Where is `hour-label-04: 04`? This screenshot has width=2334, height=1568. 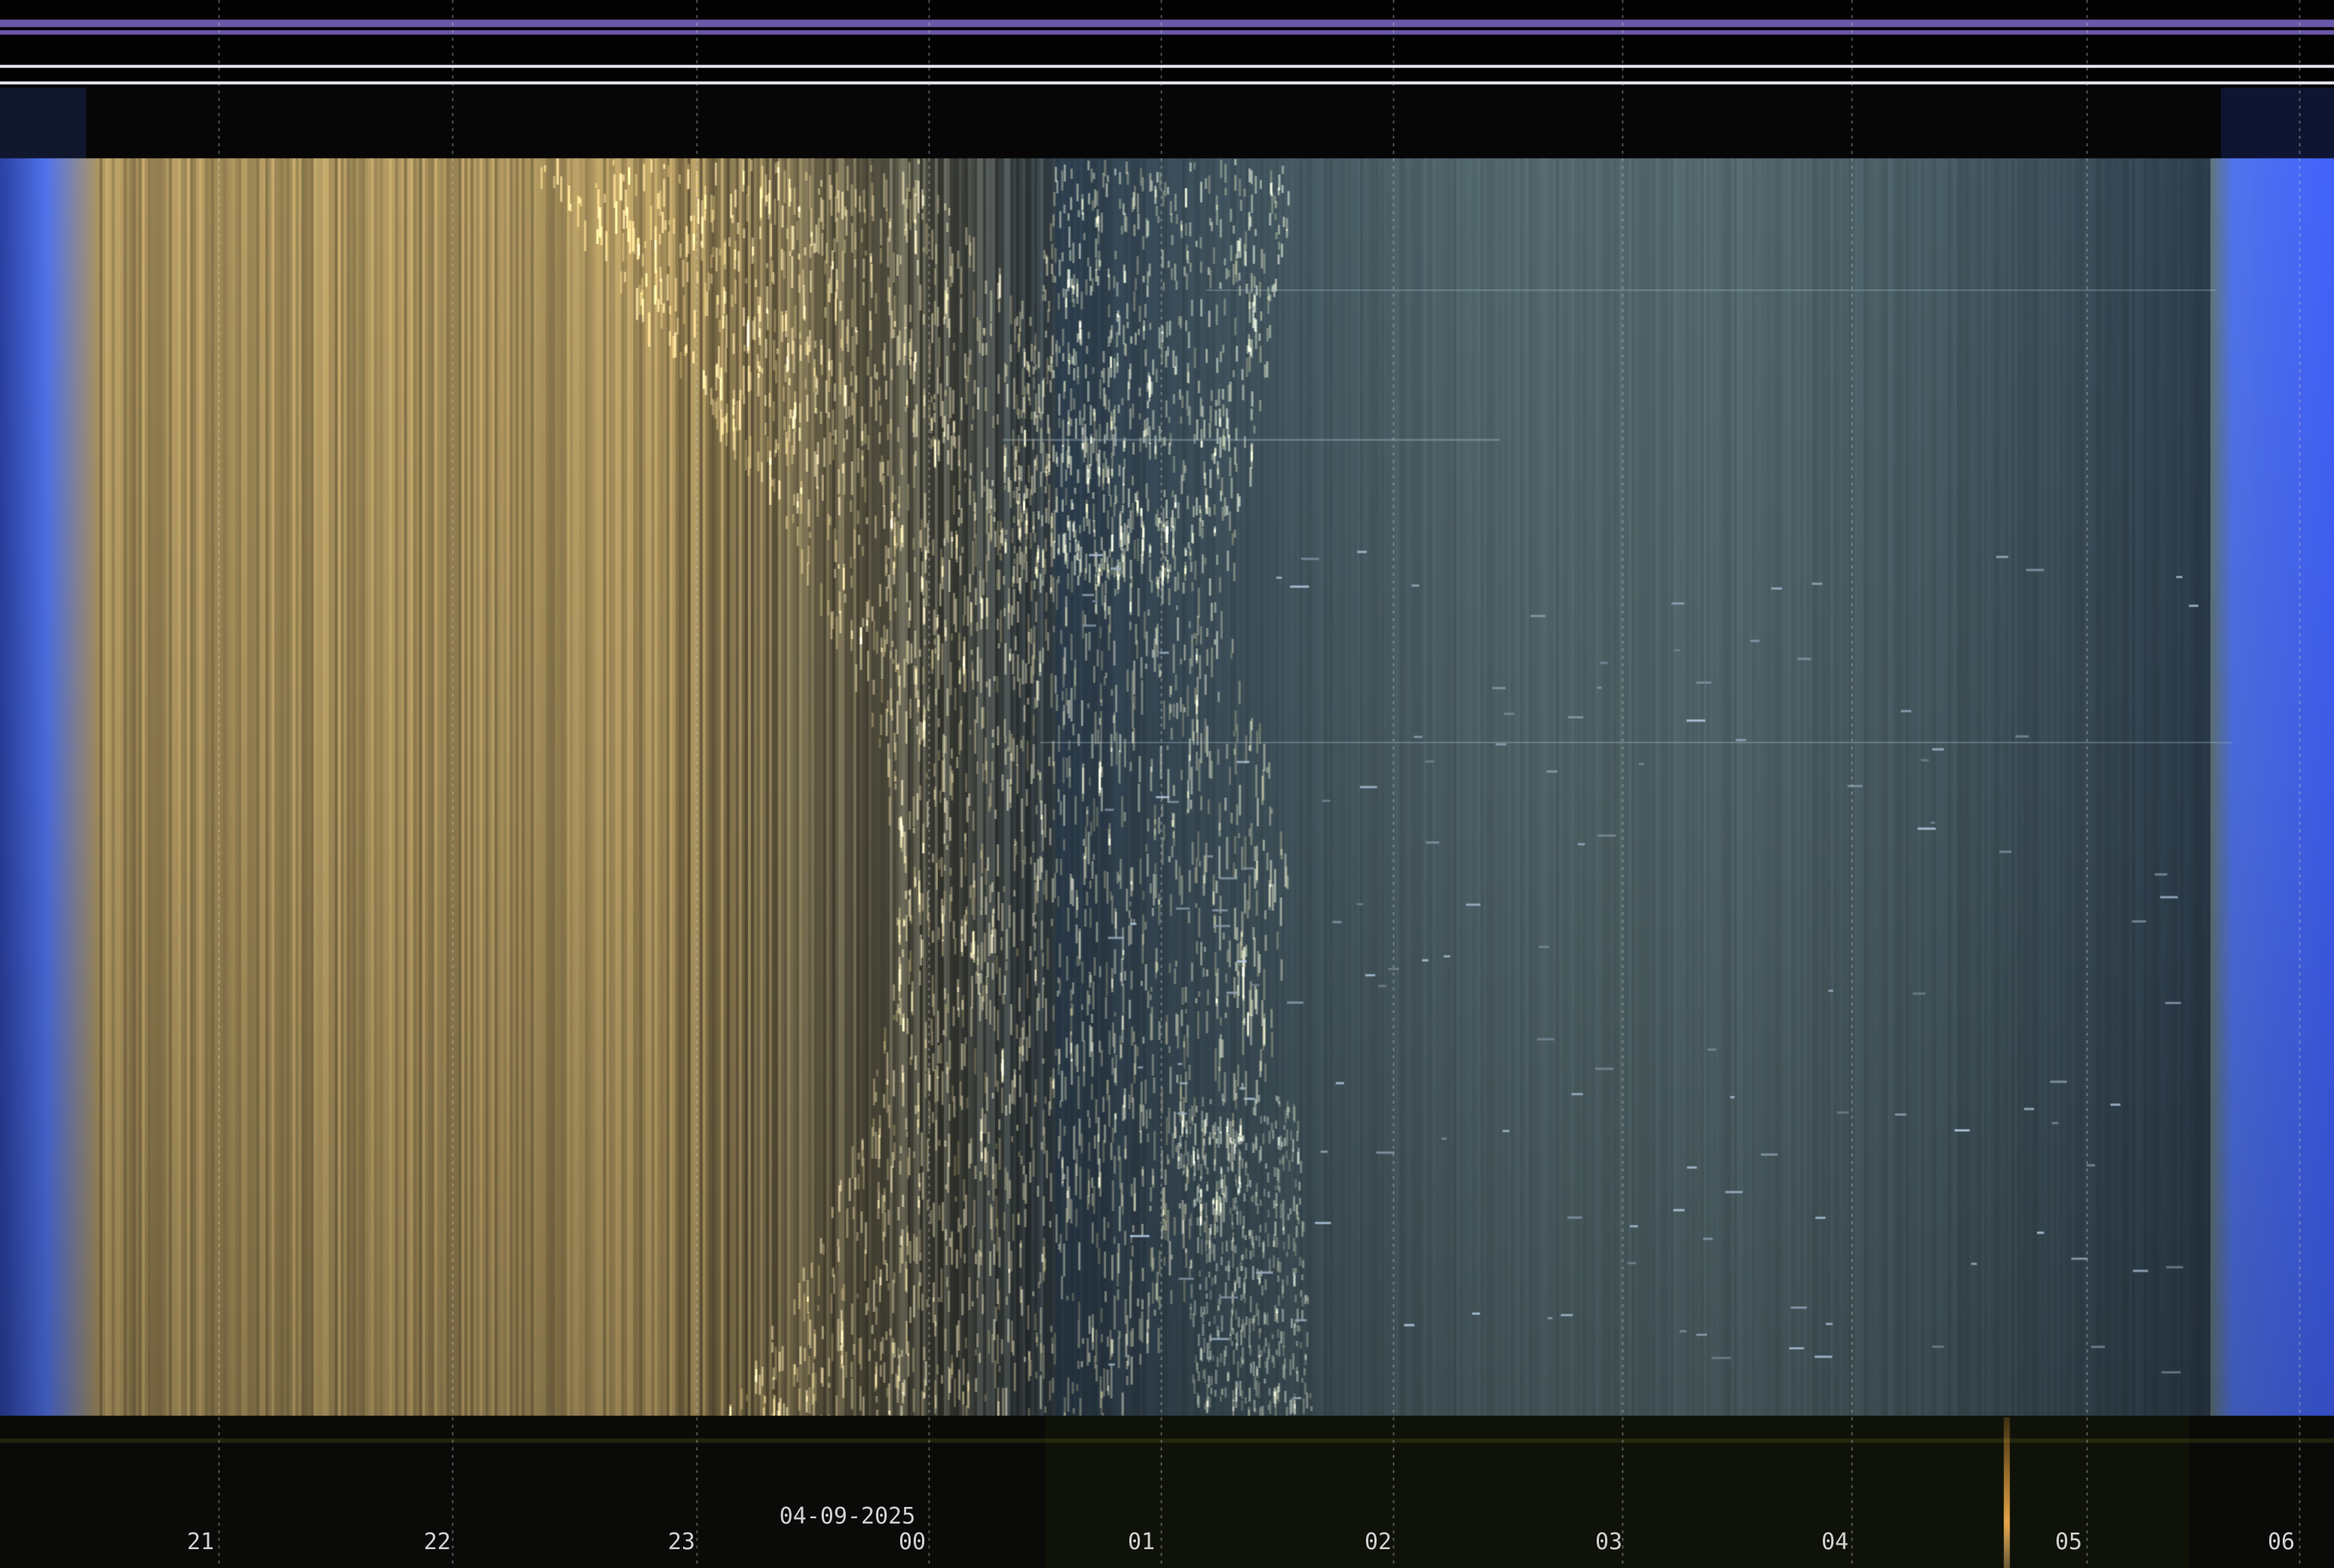
hour-label-04: 04 is located at coordinates (1835, 1542).